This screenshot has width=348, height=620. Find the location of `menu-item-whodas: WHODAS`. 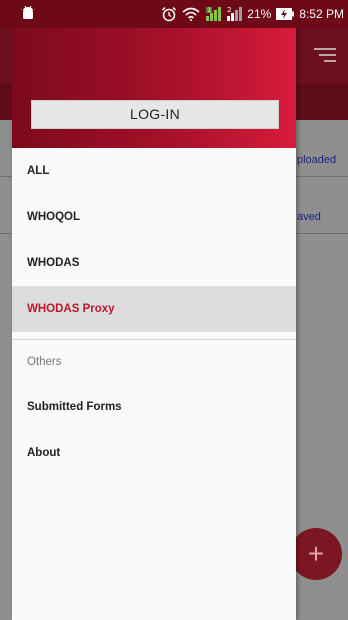

menu-item-whodas: WHODAS is located at coordinates (154, 263).